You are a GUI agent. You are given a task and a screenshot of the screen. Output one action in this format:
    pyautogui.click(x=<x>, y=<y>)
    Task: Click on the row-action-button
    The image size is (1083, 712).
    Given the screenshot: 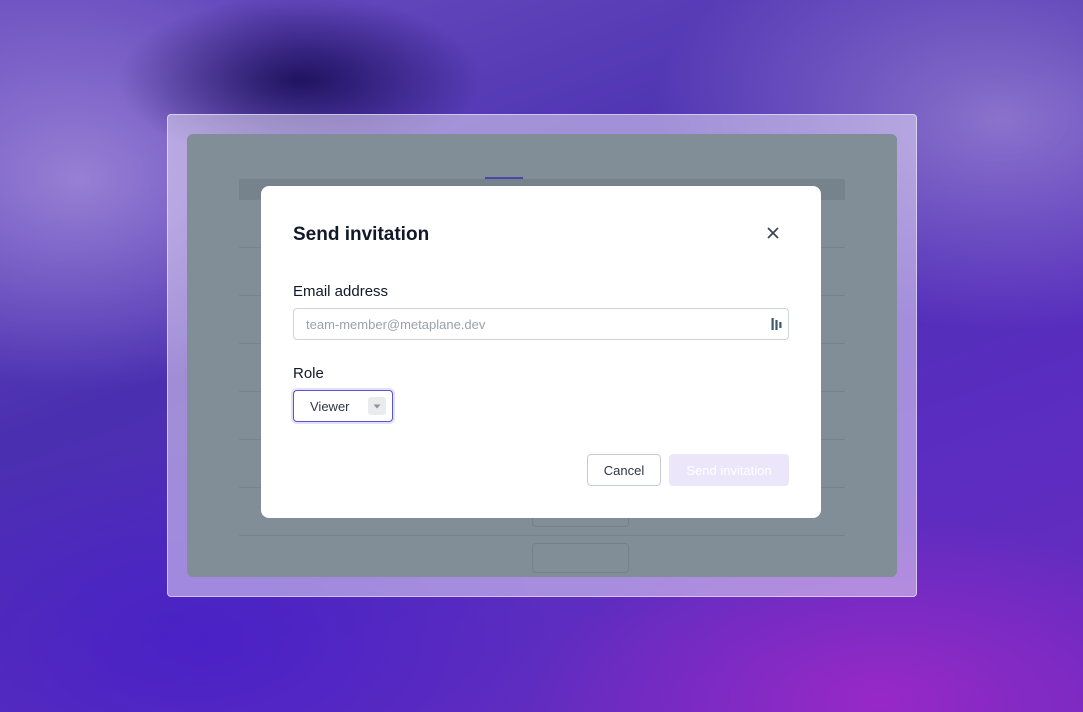 What is the action you would take?
    pyautogui.click(x=580, y=558)
    